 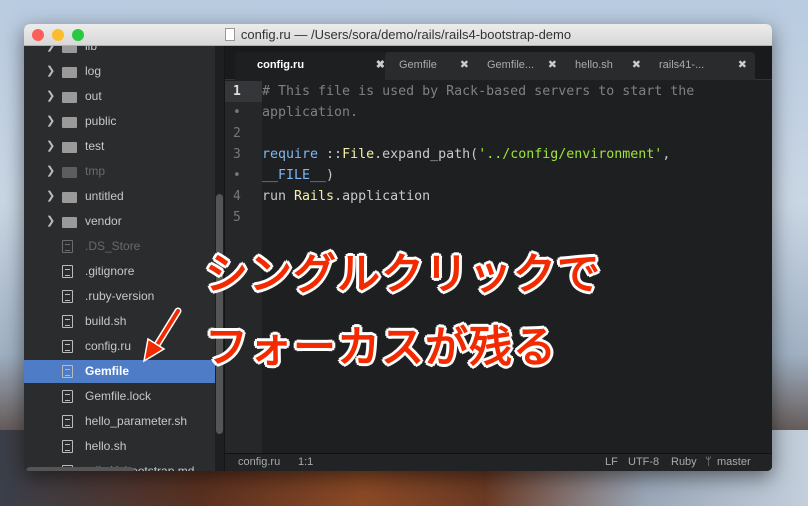 What do you see at coordinates (237, 196) in the screenshot?
I see `line-number: 4` at bounding box center [237, 196].